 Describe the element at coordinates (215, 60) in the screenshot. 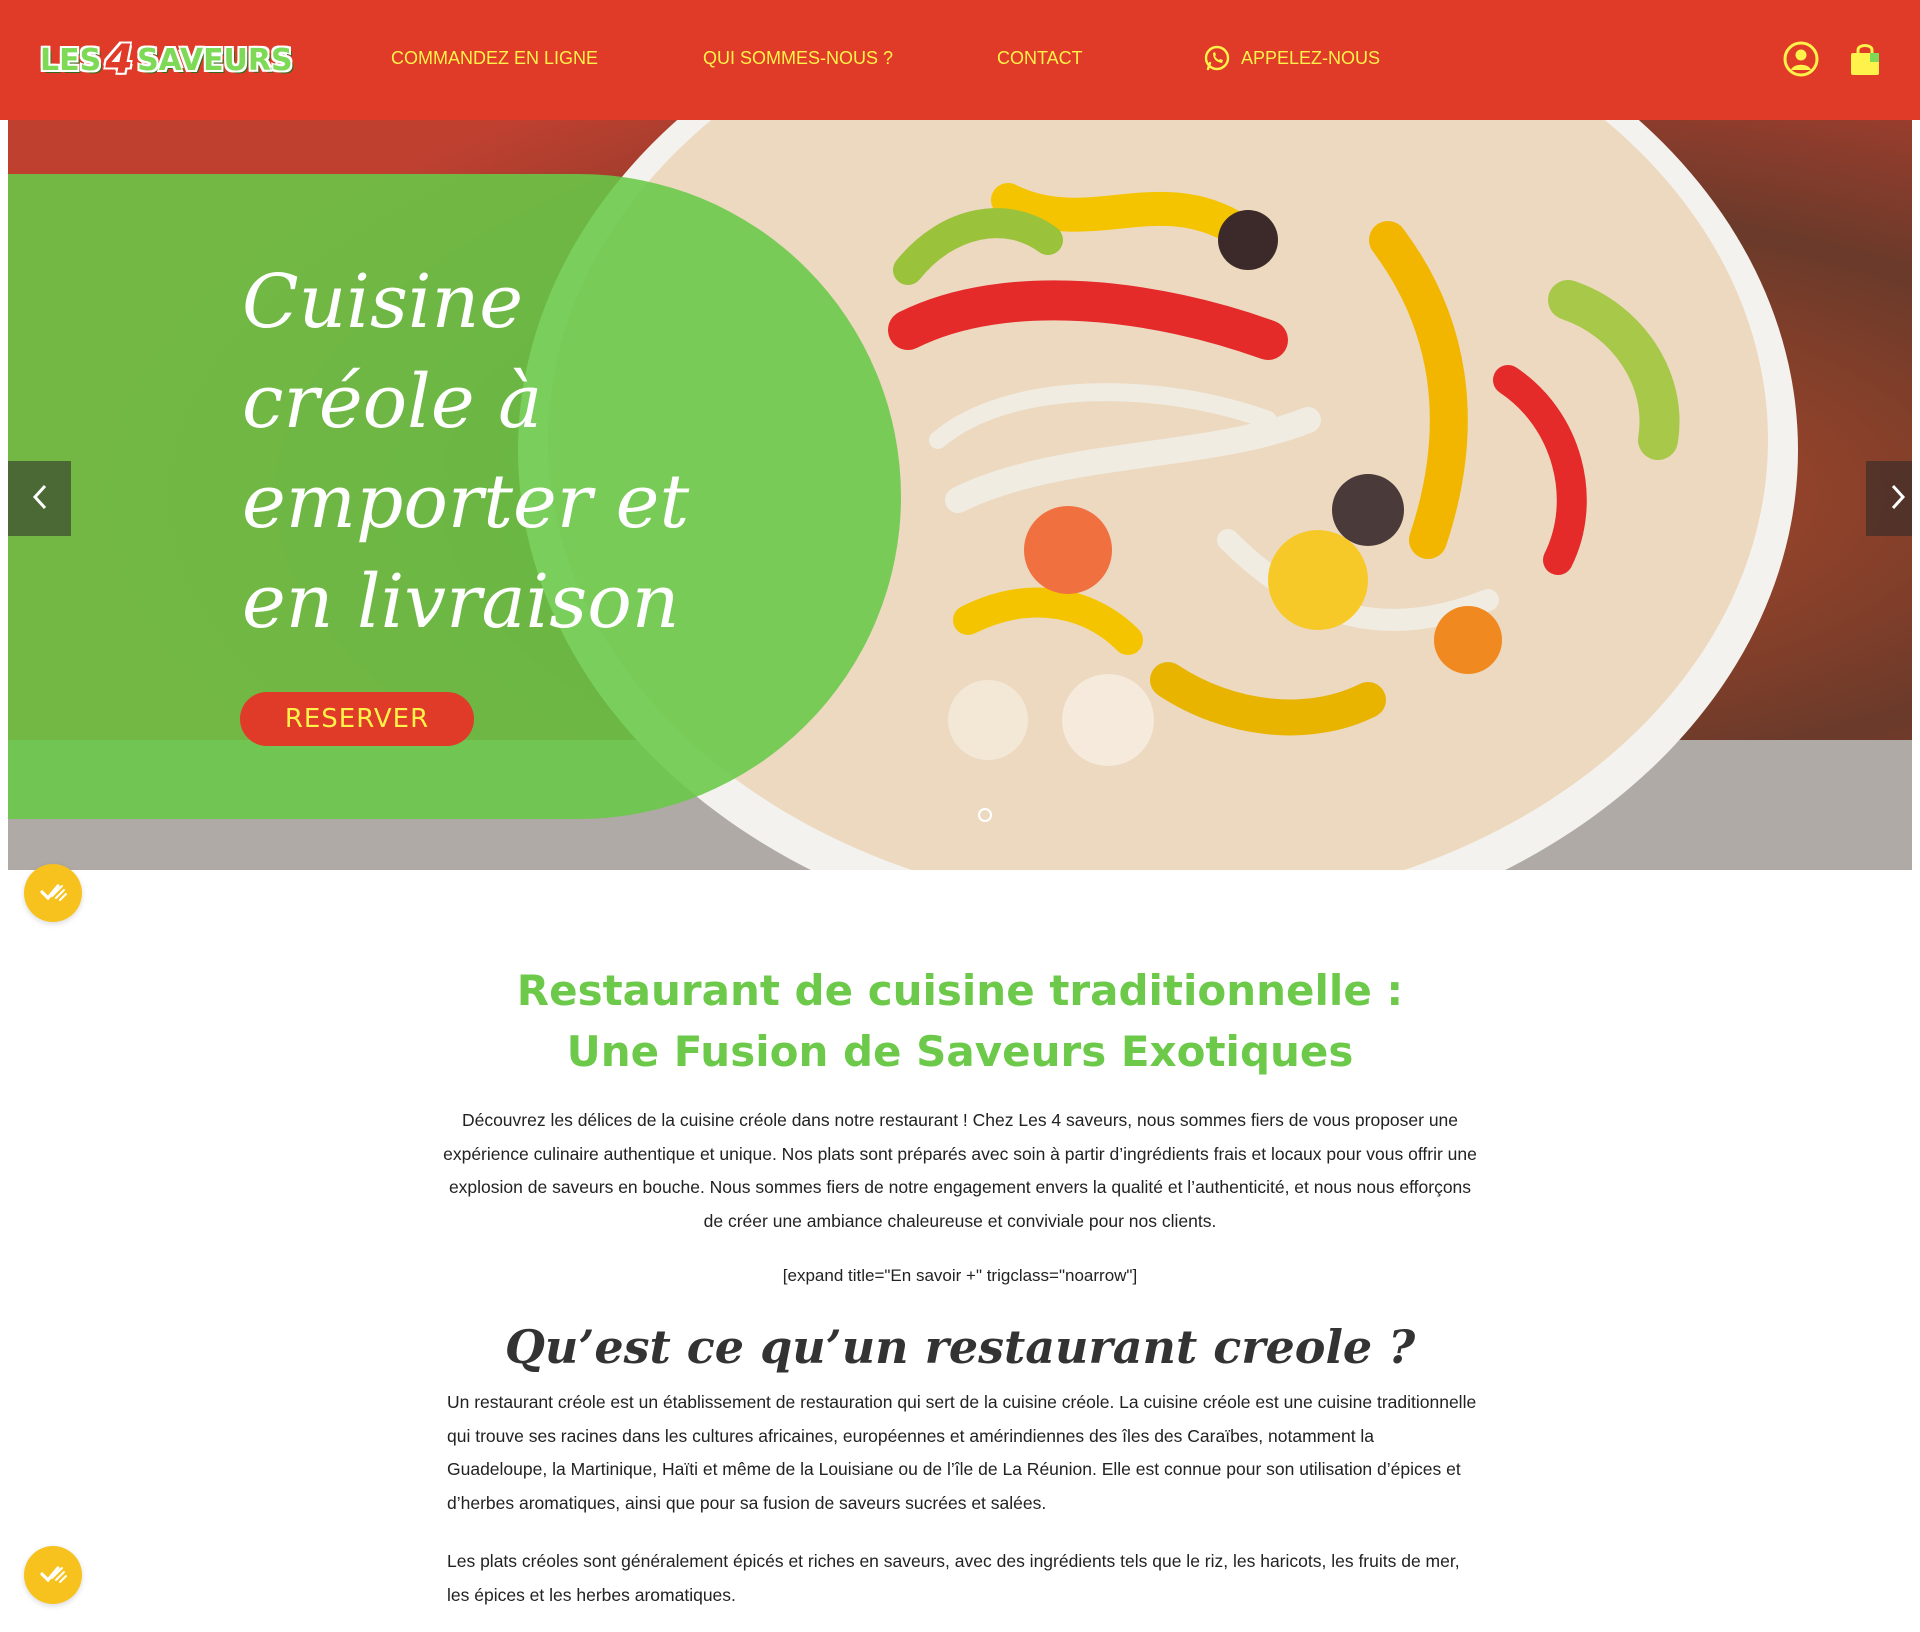

I see `logo-text-right: SAVEURS` at that location.